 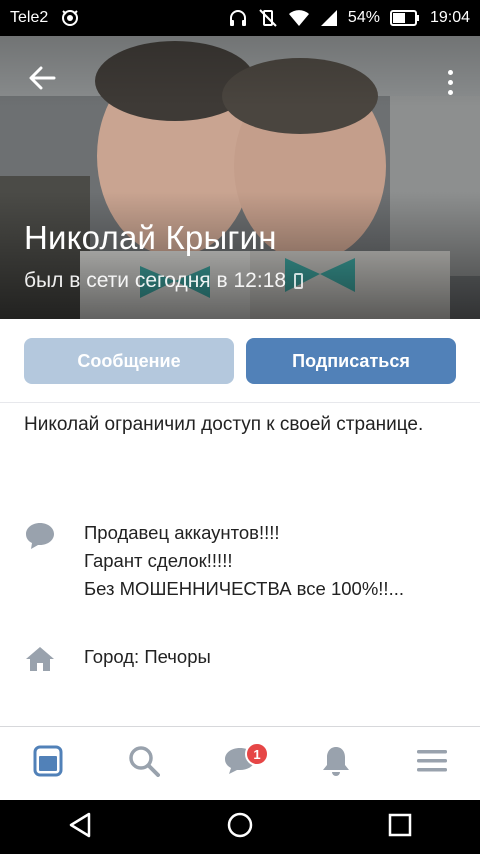 I want to click on back-button, so click(x=42, y=80).